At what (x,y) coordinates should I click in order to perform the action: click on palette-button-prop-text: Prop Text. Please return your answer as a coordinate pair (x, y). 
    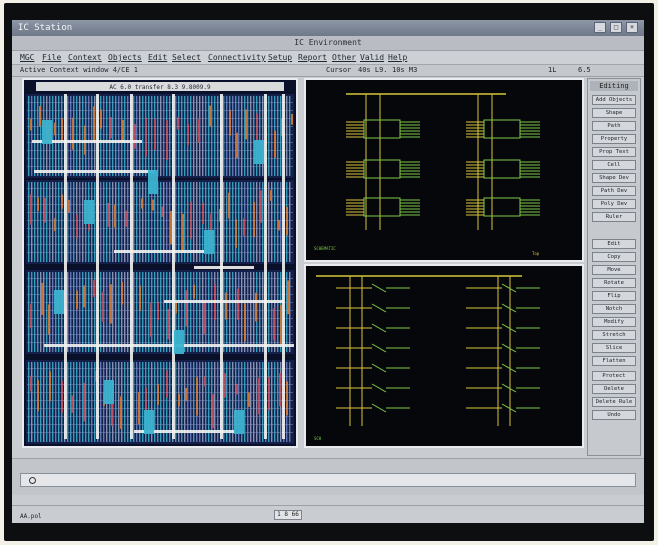
    Looking at the image, I should click on (614, 152).